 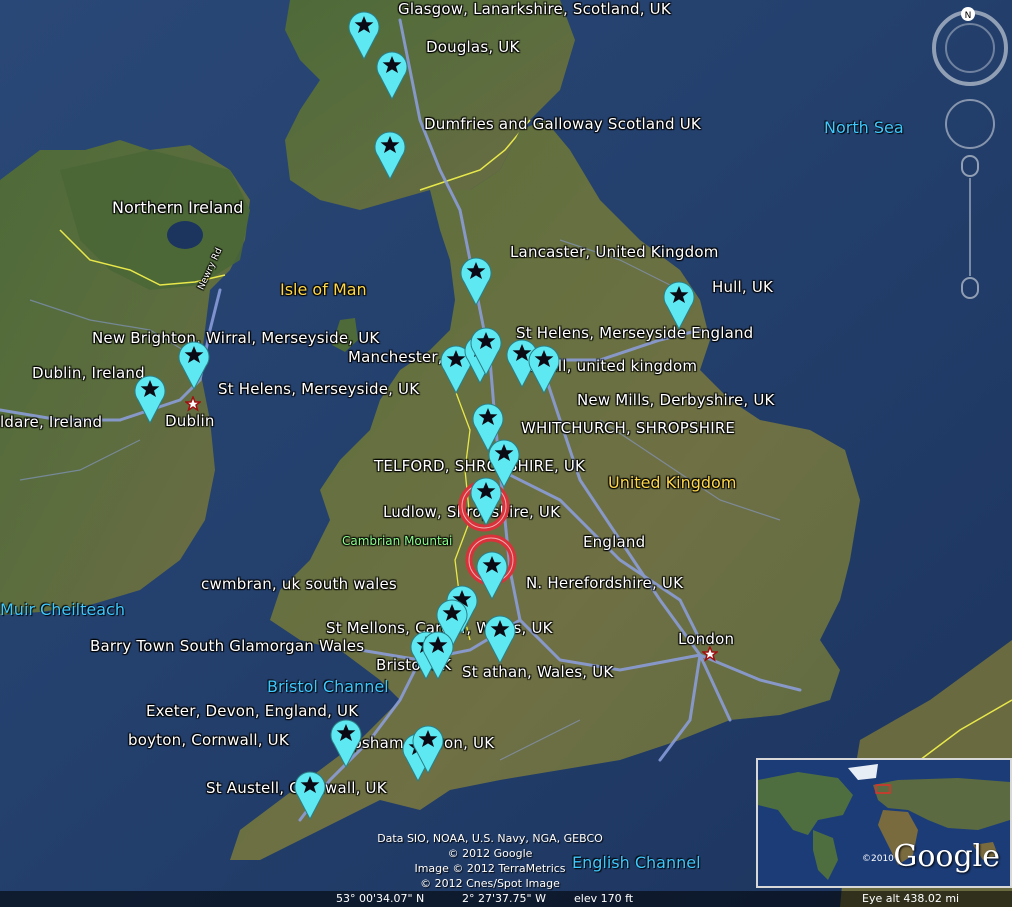 What do you see at coordinates (614, 252) in the screenshot?
I see `place-label-lancaster: Lancaster, United Kingdom` at bounding box center [614, 252].